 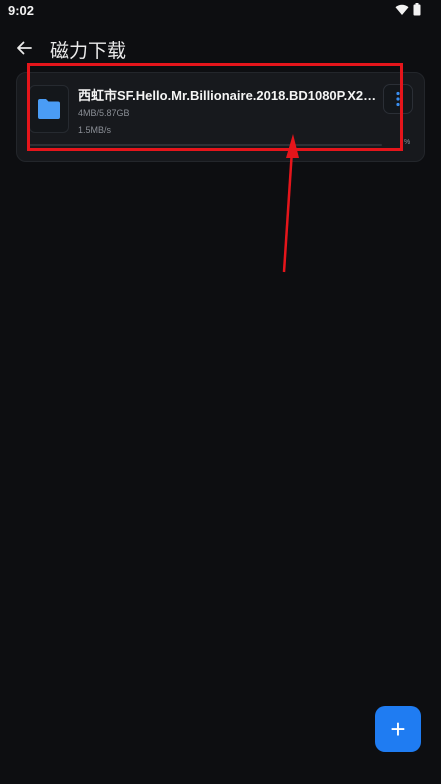 I want to click on file-size: 4MB/5.87GB, so click(x=104, y=113).